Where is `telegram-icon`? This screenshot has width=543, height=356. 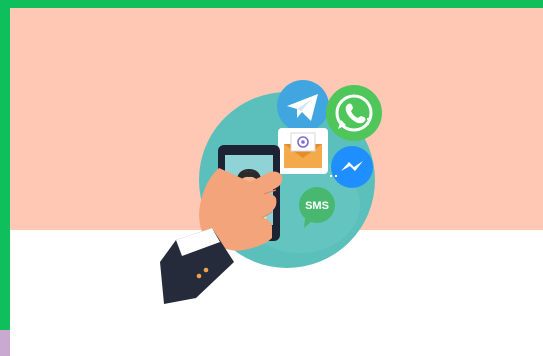
telegram-icon is located at coordinates (303, 106).